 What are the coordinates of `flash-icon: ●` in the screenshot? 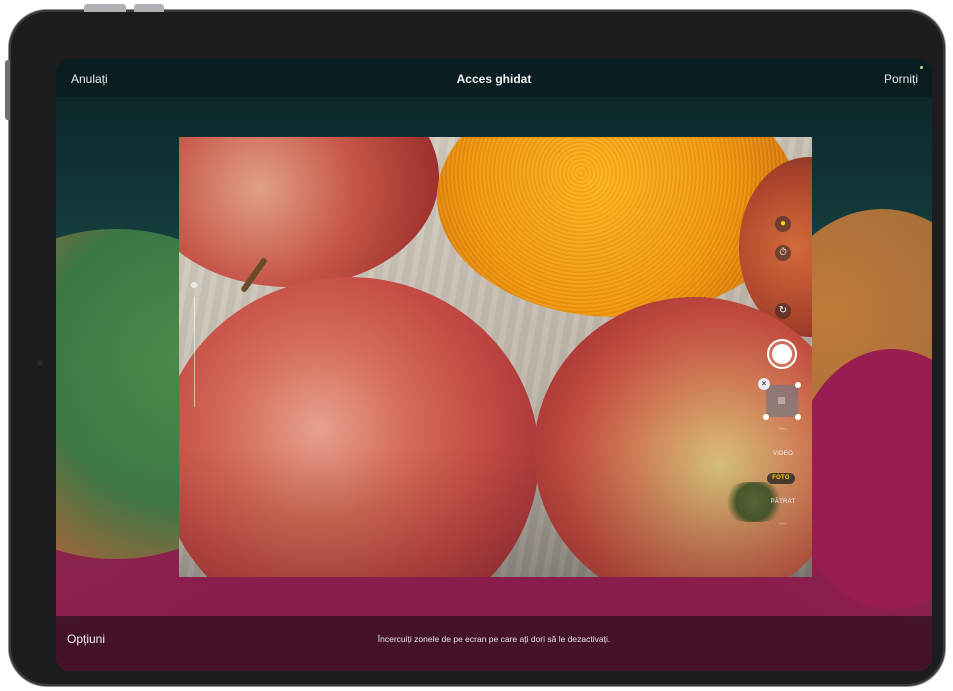 It's located at (783, 224).